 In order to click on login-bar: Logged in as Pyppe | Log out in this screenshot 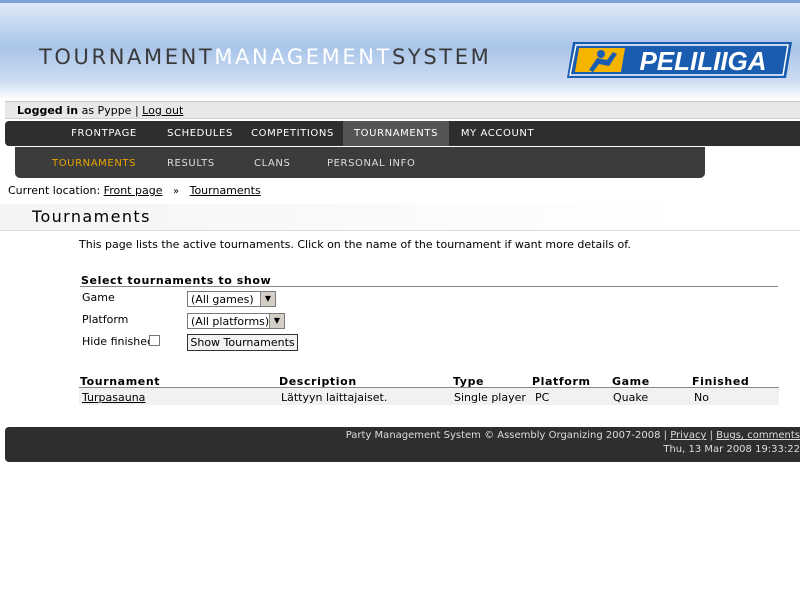, I will do `click(402, 110)`.